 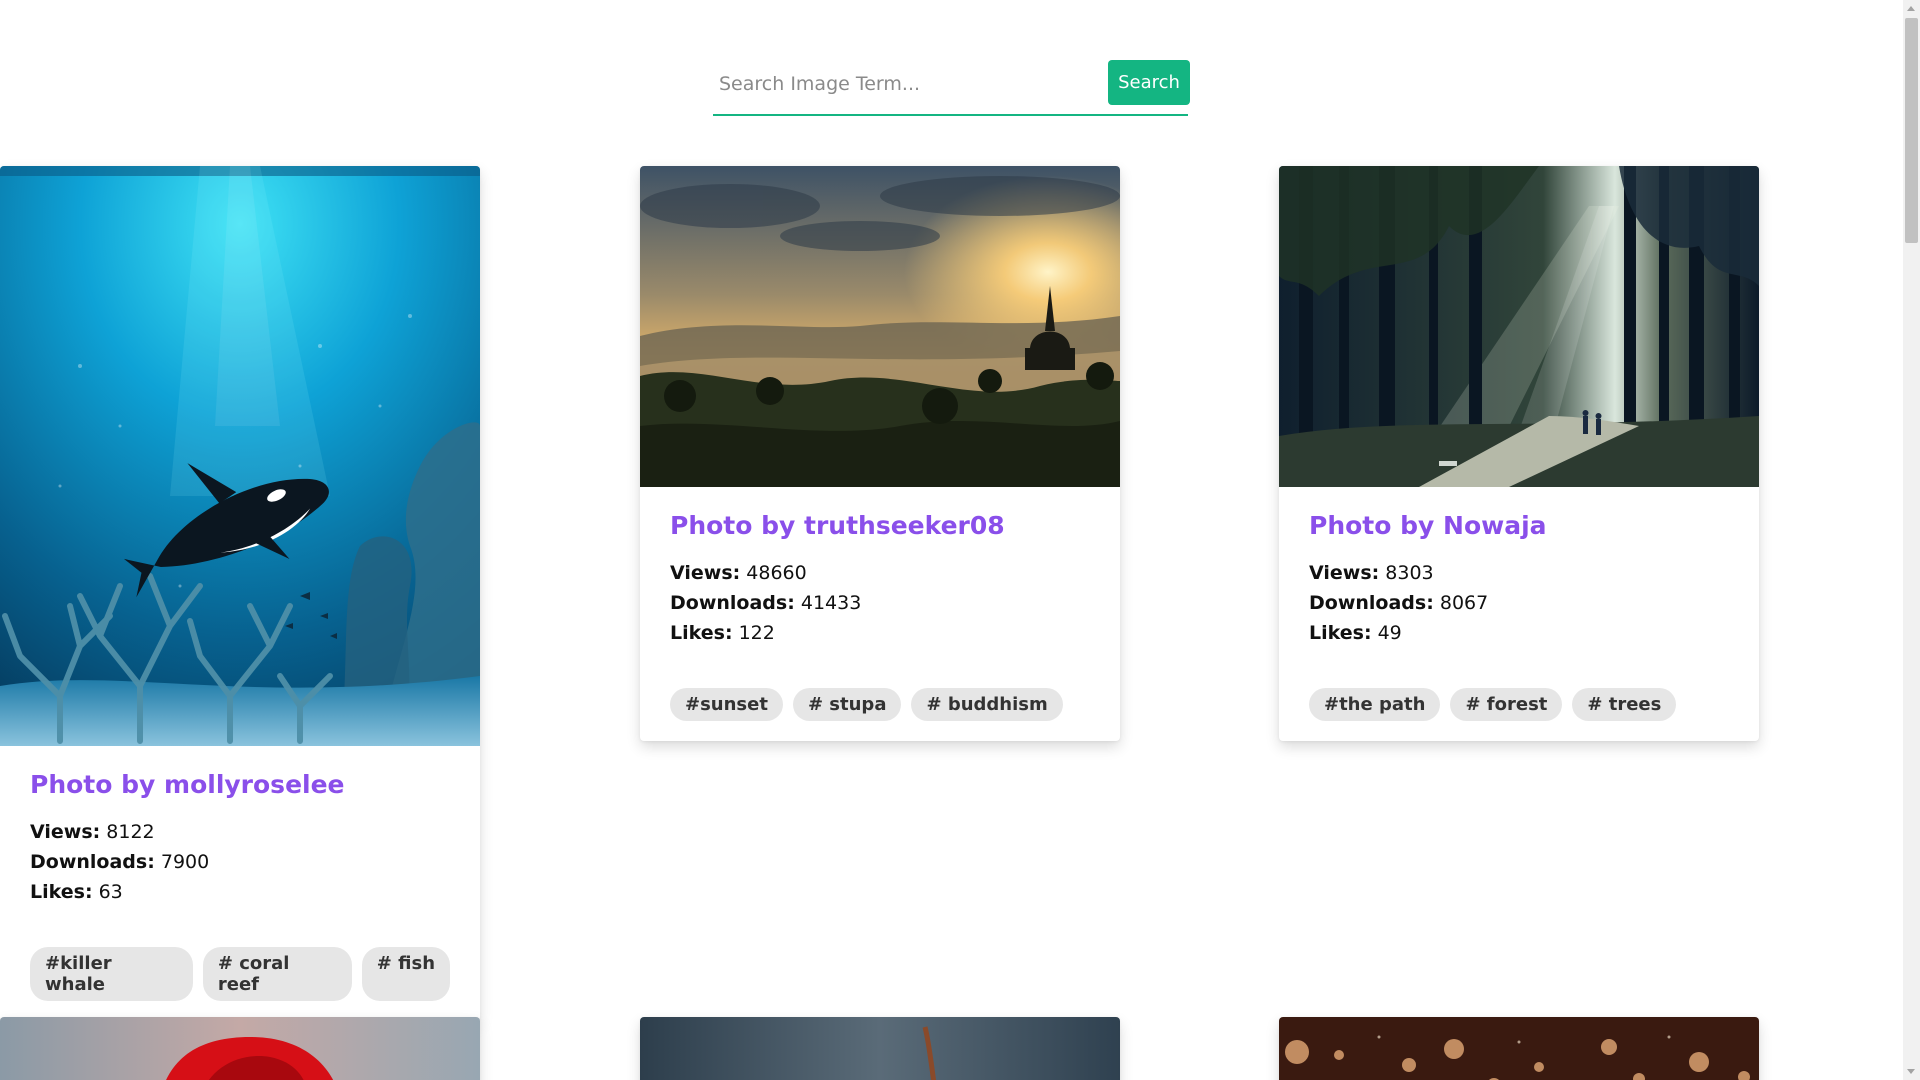 I want to click on tag-chip: # forest, so click(x=1506, y=704).